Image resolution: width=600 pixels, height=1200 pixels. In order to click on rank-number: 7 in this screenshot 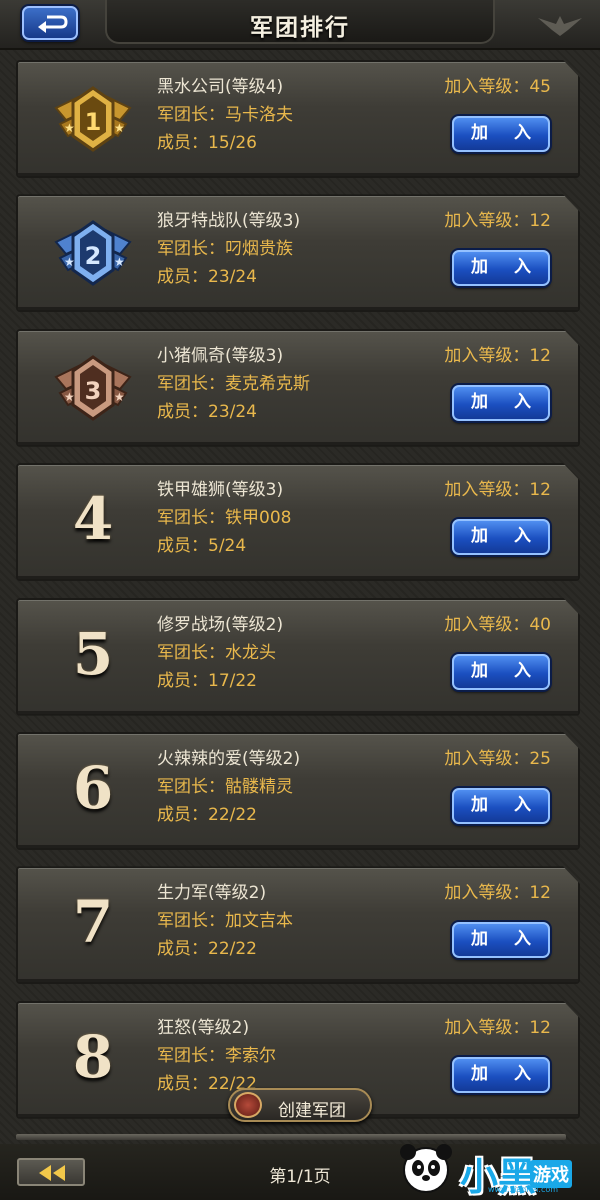, I will do `click(93, 922)`.